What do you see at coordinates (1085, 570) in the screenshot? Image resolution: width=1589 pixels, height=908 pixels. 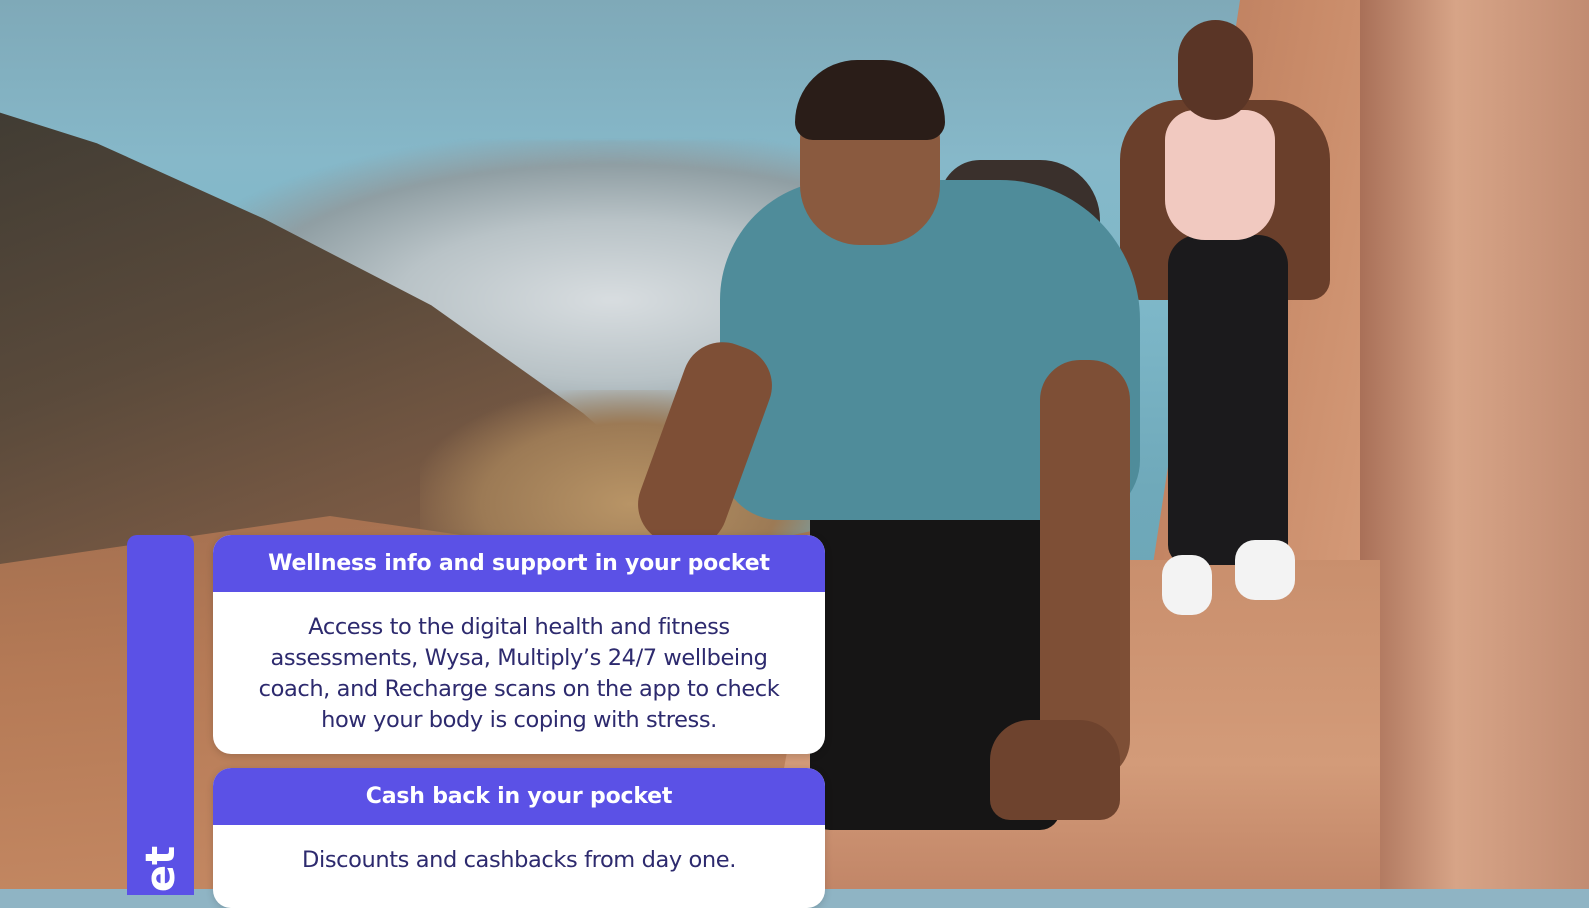 I see `hiker-man-arm` at bounding box center [1085, 570].